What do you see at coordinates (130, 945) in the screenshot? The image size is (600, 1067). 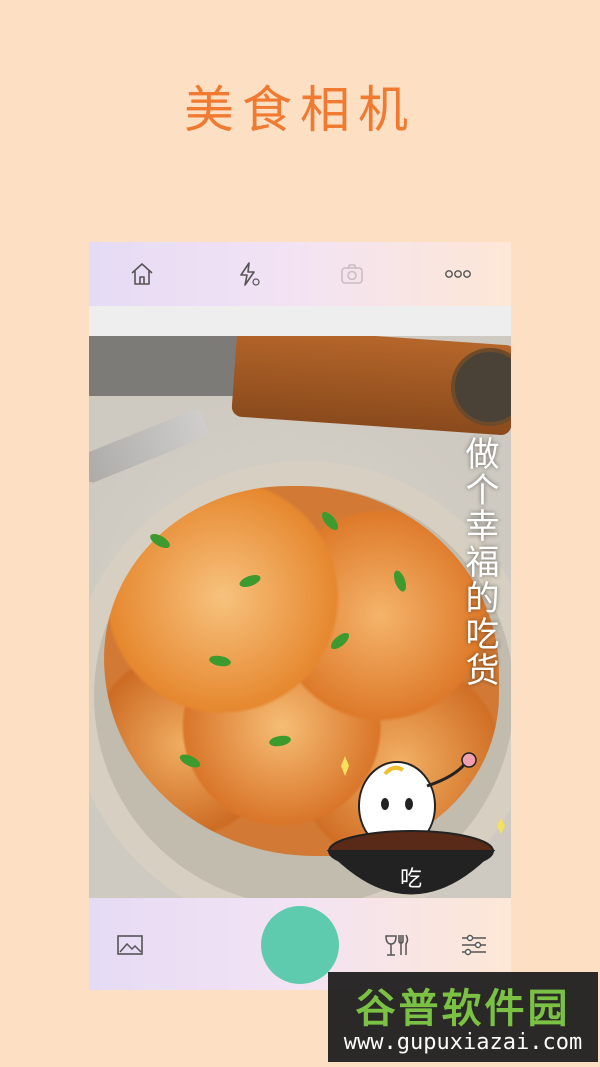 I see `gallery-icon` at bounding box center [130, 945].